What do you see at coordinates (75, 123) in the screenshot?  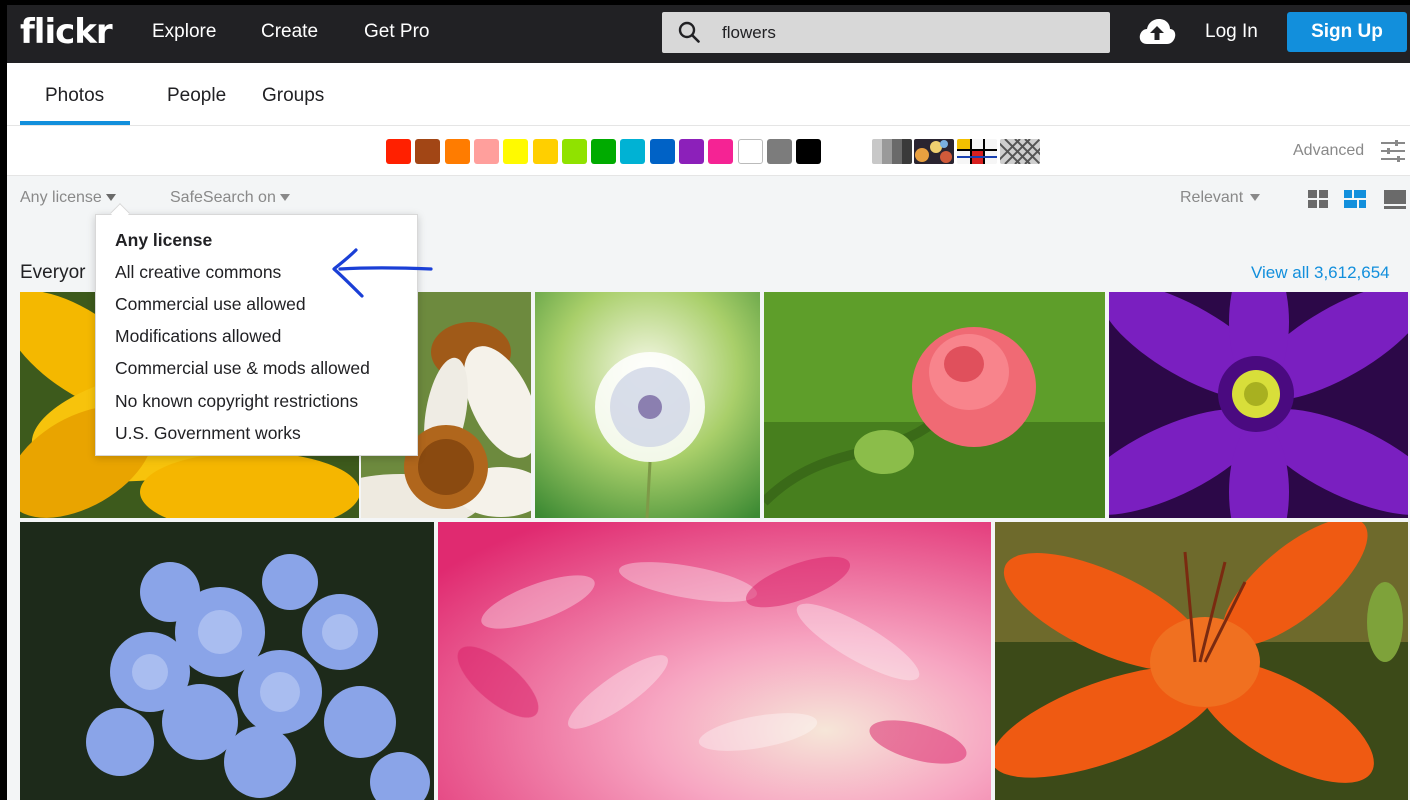 I see `active-tab-indicator` at bounding box center [75, 123].